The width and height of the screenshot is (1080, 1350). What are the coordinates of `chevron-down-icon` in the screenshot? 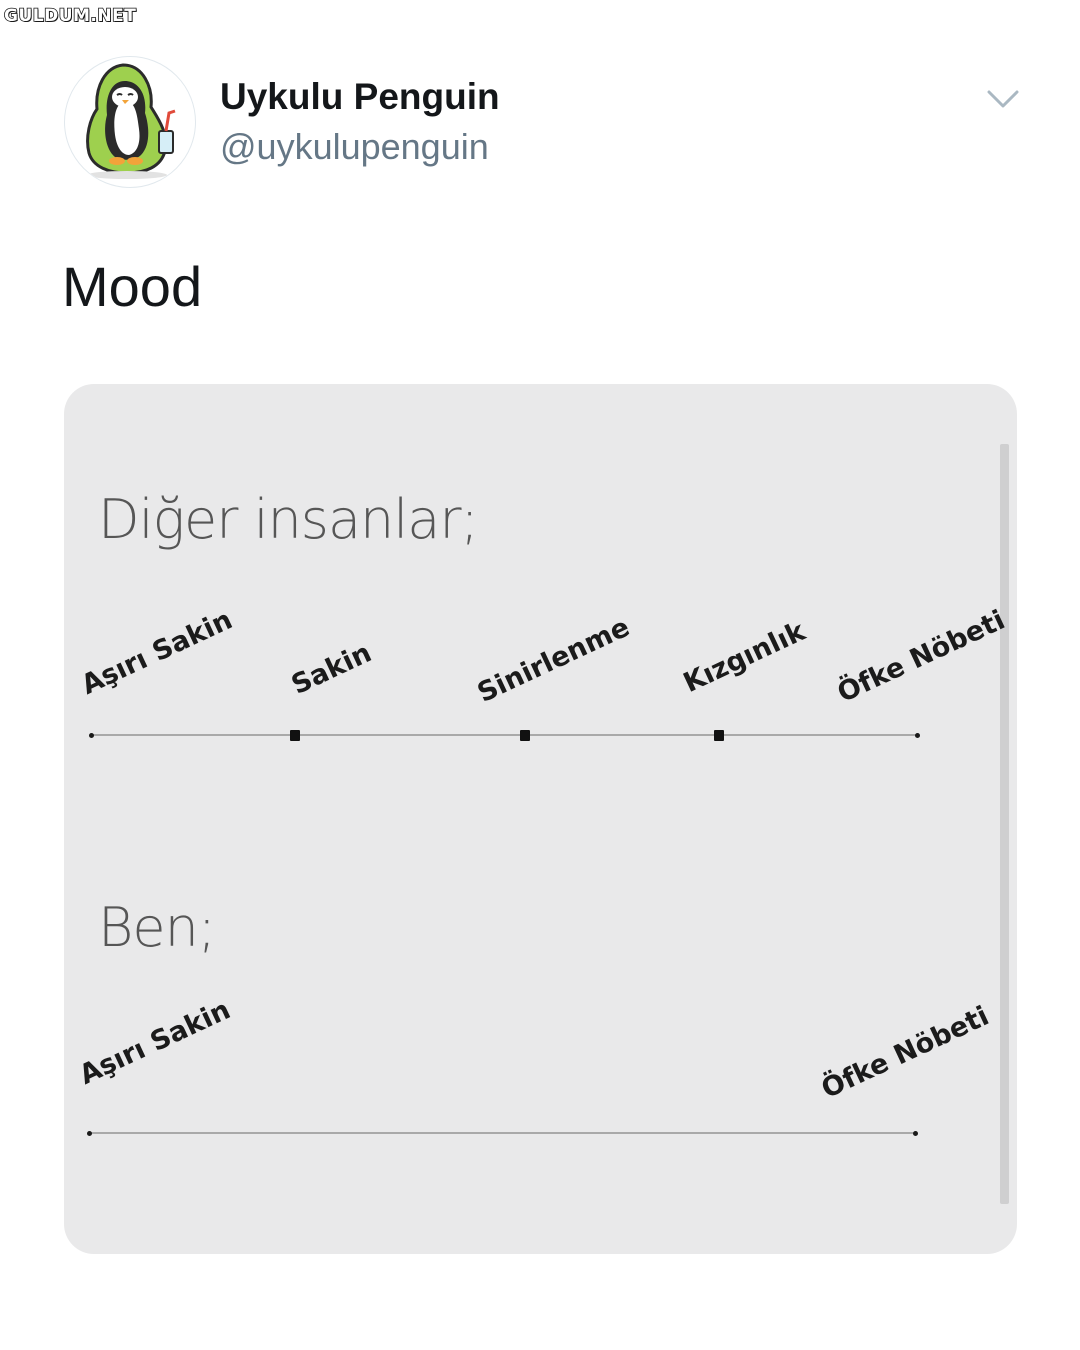 It's located at (1003, 99).